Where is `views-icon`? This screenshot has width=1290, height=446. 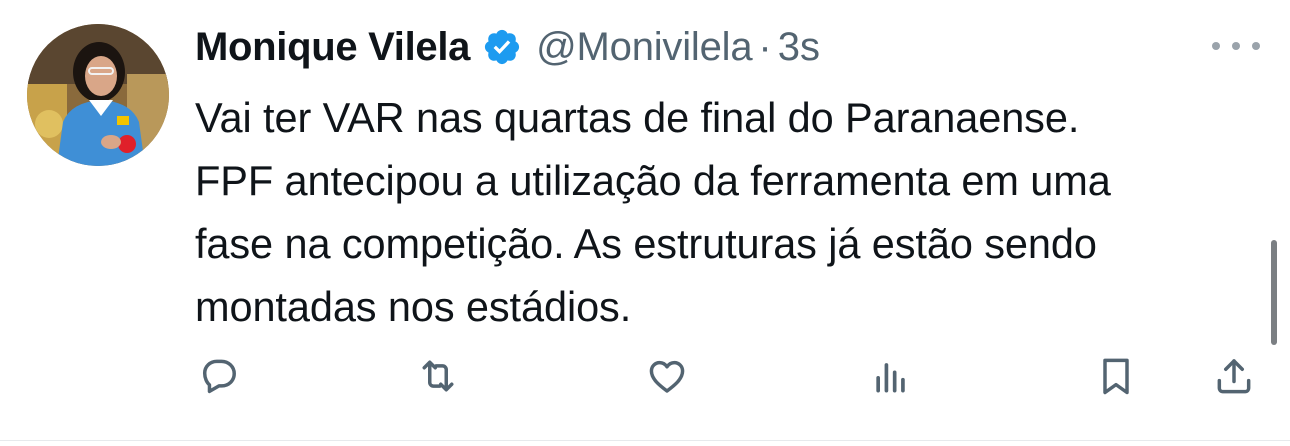
views-icon is located at coordinates (890, 378).